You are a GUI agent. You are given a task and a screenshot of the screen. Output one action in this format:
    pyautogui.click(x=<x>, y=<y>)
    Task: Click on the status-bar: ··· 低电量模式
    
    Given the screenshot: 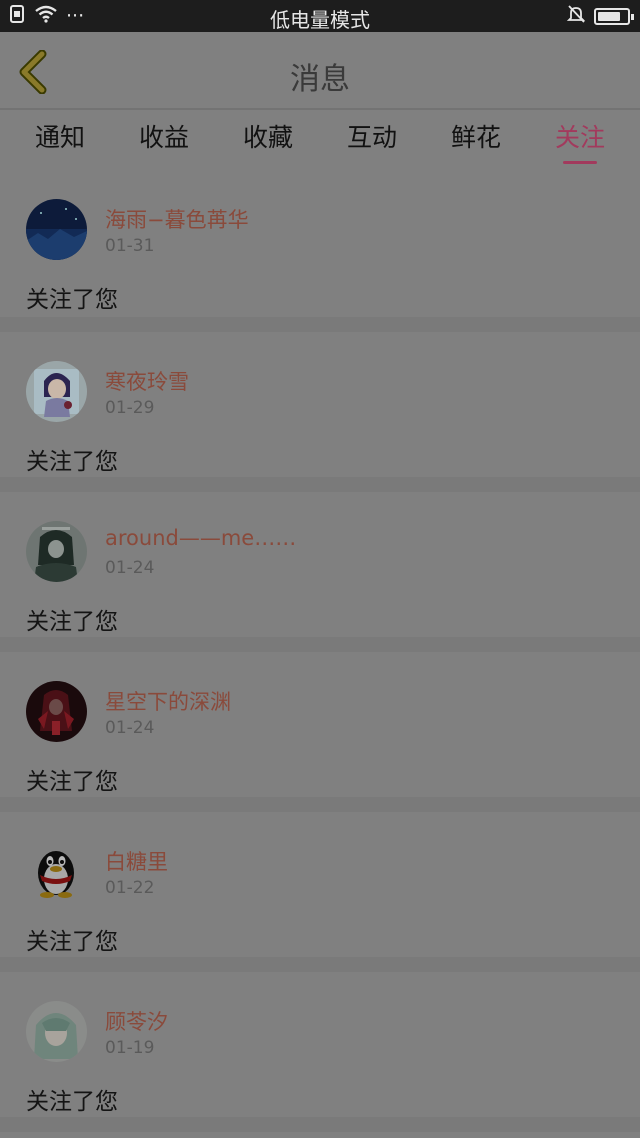 What is the action you would take?
    pyautogui.click(x=320, y=16)
    